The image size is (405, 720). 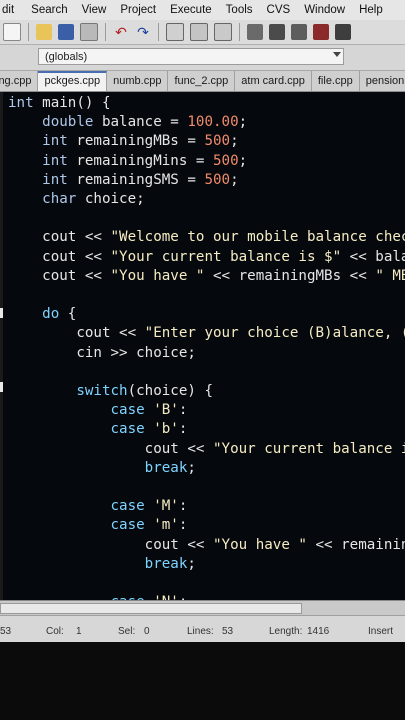 What do you see at coordinates (48, 10) in the screenshot?
I see `menu-search: Search` at bounding box center [48, 10].